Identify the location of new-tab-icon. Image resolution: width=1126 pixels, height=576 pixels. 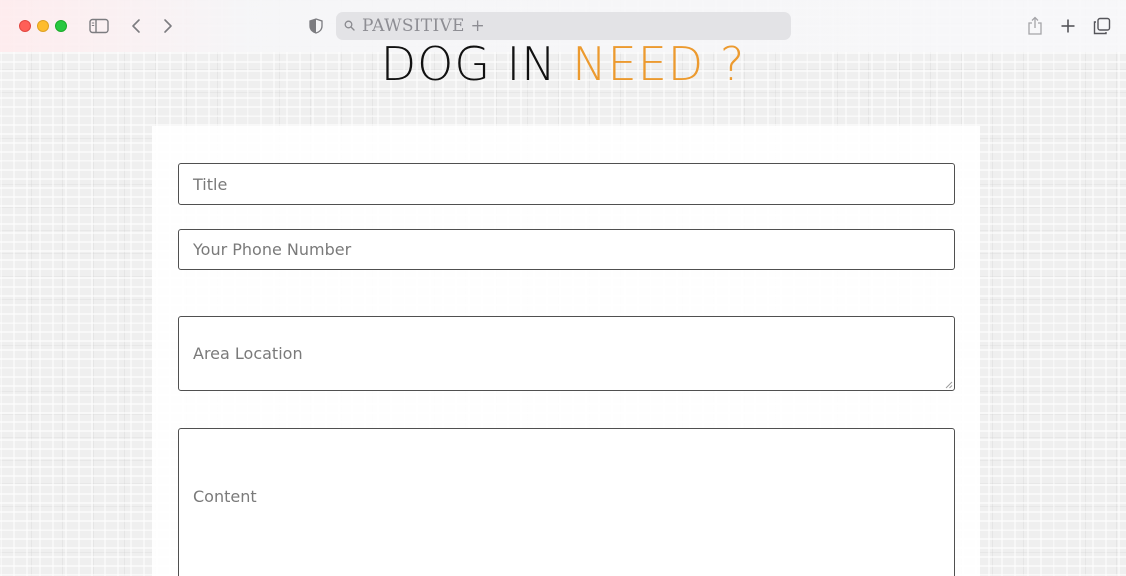
(1068, 26).